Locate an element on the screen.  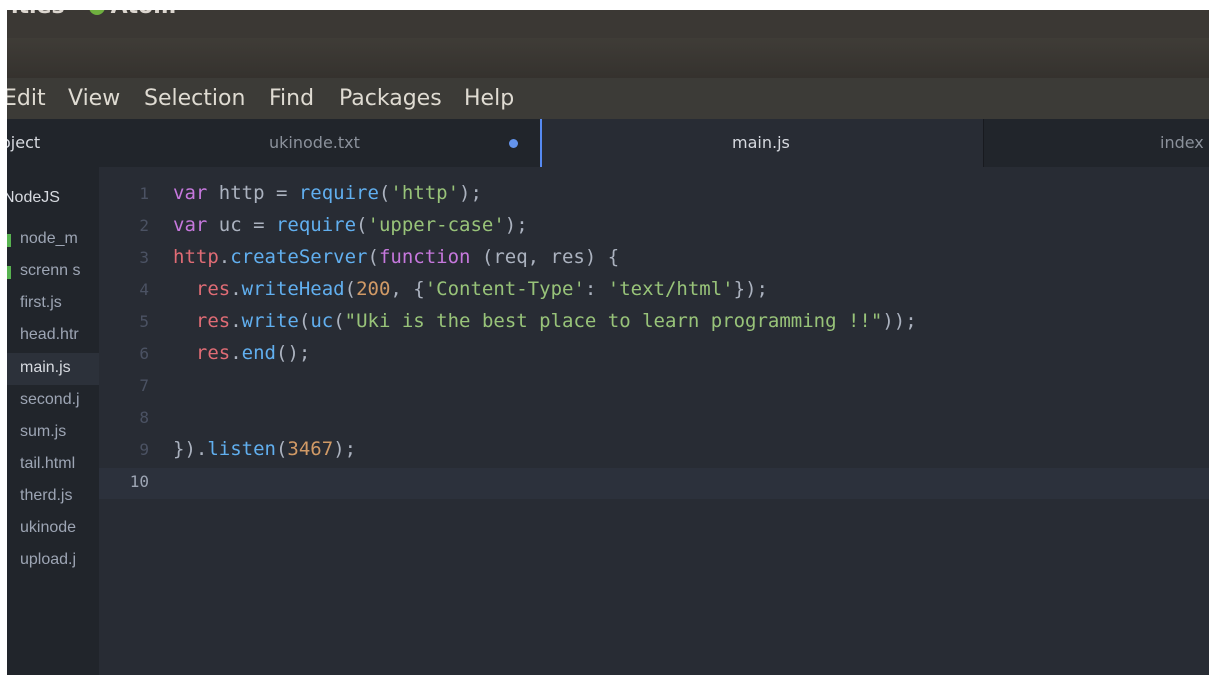
tab-index: index is located at coordinates (1096, 143).